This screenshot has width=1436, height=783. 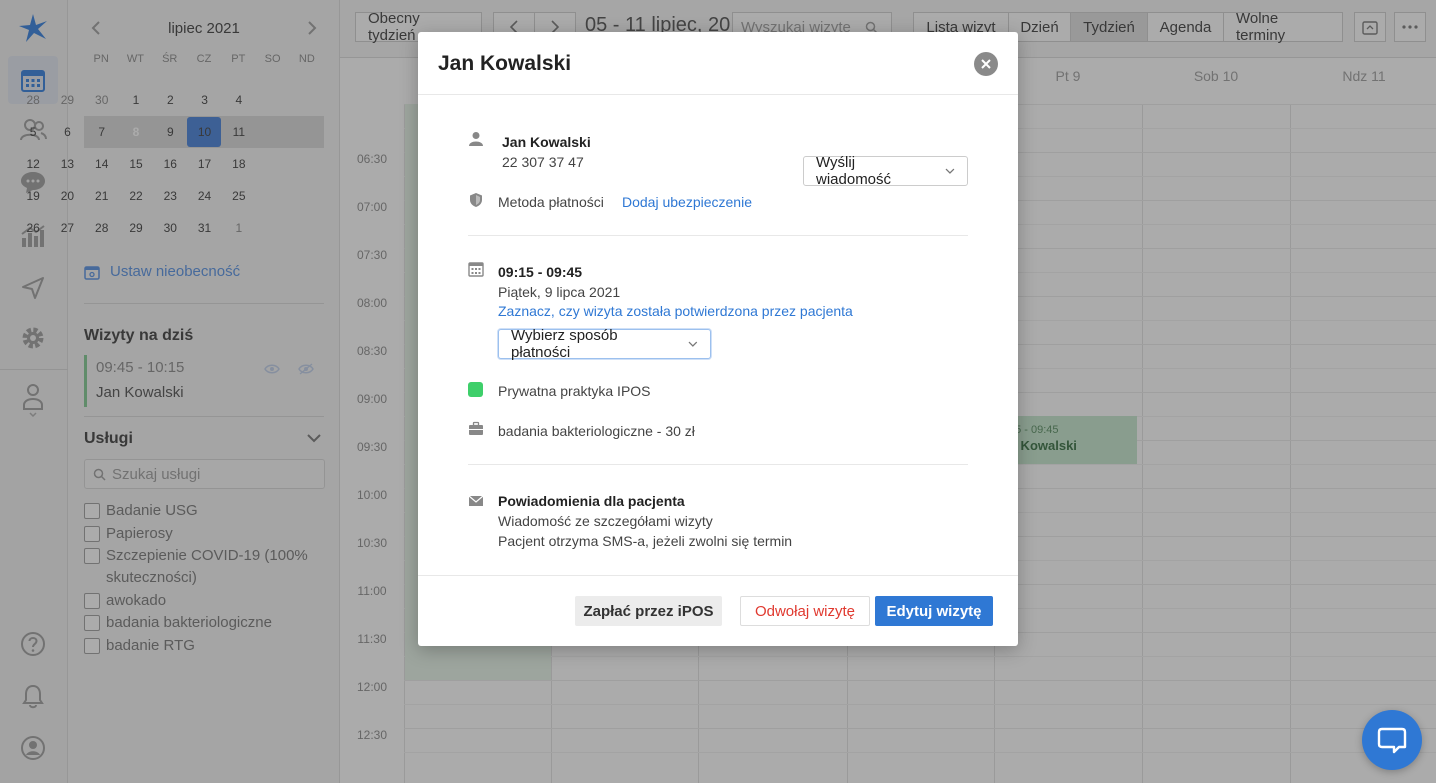 What do you see at coordinates (854, 171) in the screenshot?
I see `send-message-label: Wyślij wiadomość` at bounding box center [854, 171].